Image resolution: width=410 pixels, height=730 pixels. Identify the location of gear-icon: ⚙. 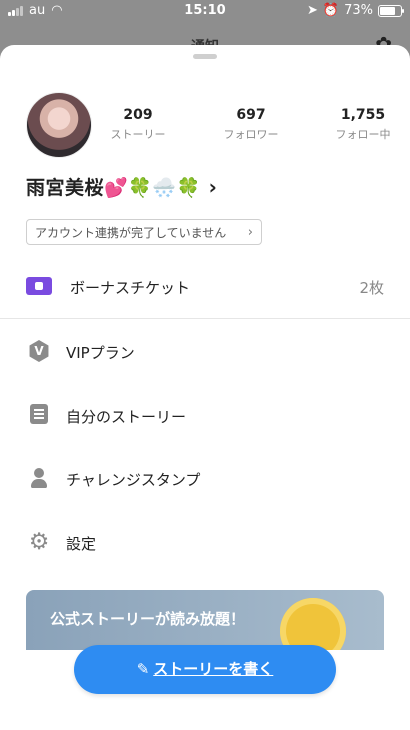
(39, 542).